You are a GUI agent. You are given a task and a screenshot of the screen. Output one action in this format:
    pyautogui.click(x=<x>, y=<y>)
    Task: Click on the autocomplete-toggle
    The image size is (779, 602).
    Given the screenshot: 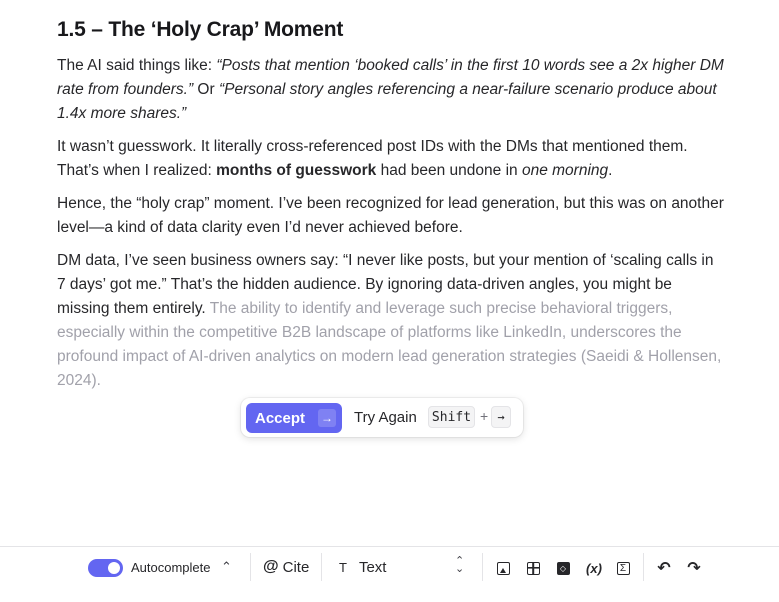 What is the action you would take?
    pyautogui.click(x=105, y=568)
    